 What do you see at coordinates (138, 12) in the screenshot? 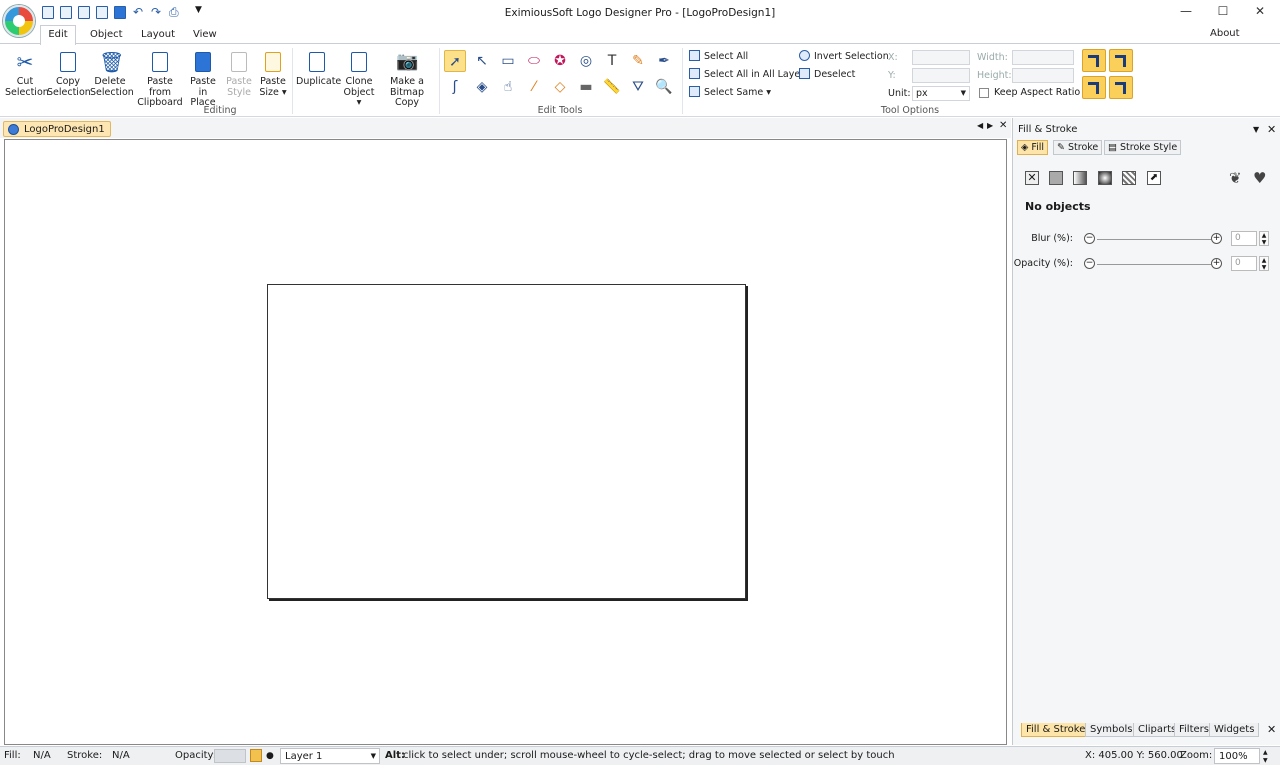
I see `undo-icon: ↶` at bounding box center [138, 12].